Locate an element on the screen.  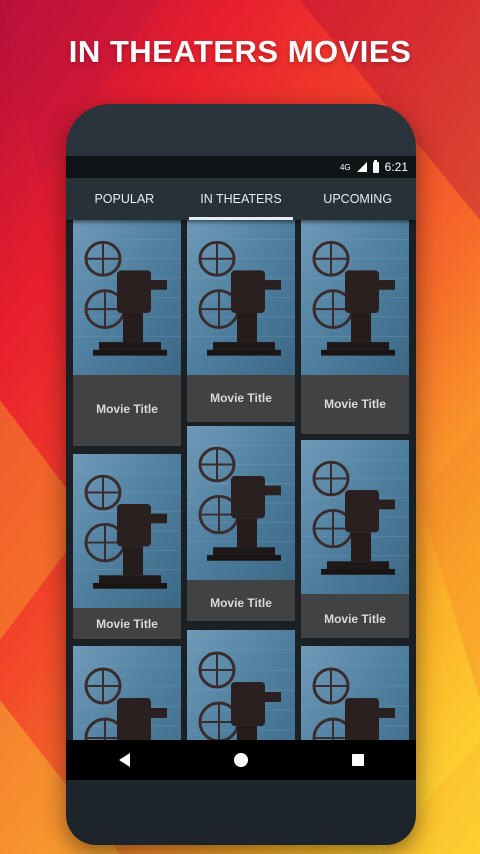
home-button is located at coordinates (241, 760).